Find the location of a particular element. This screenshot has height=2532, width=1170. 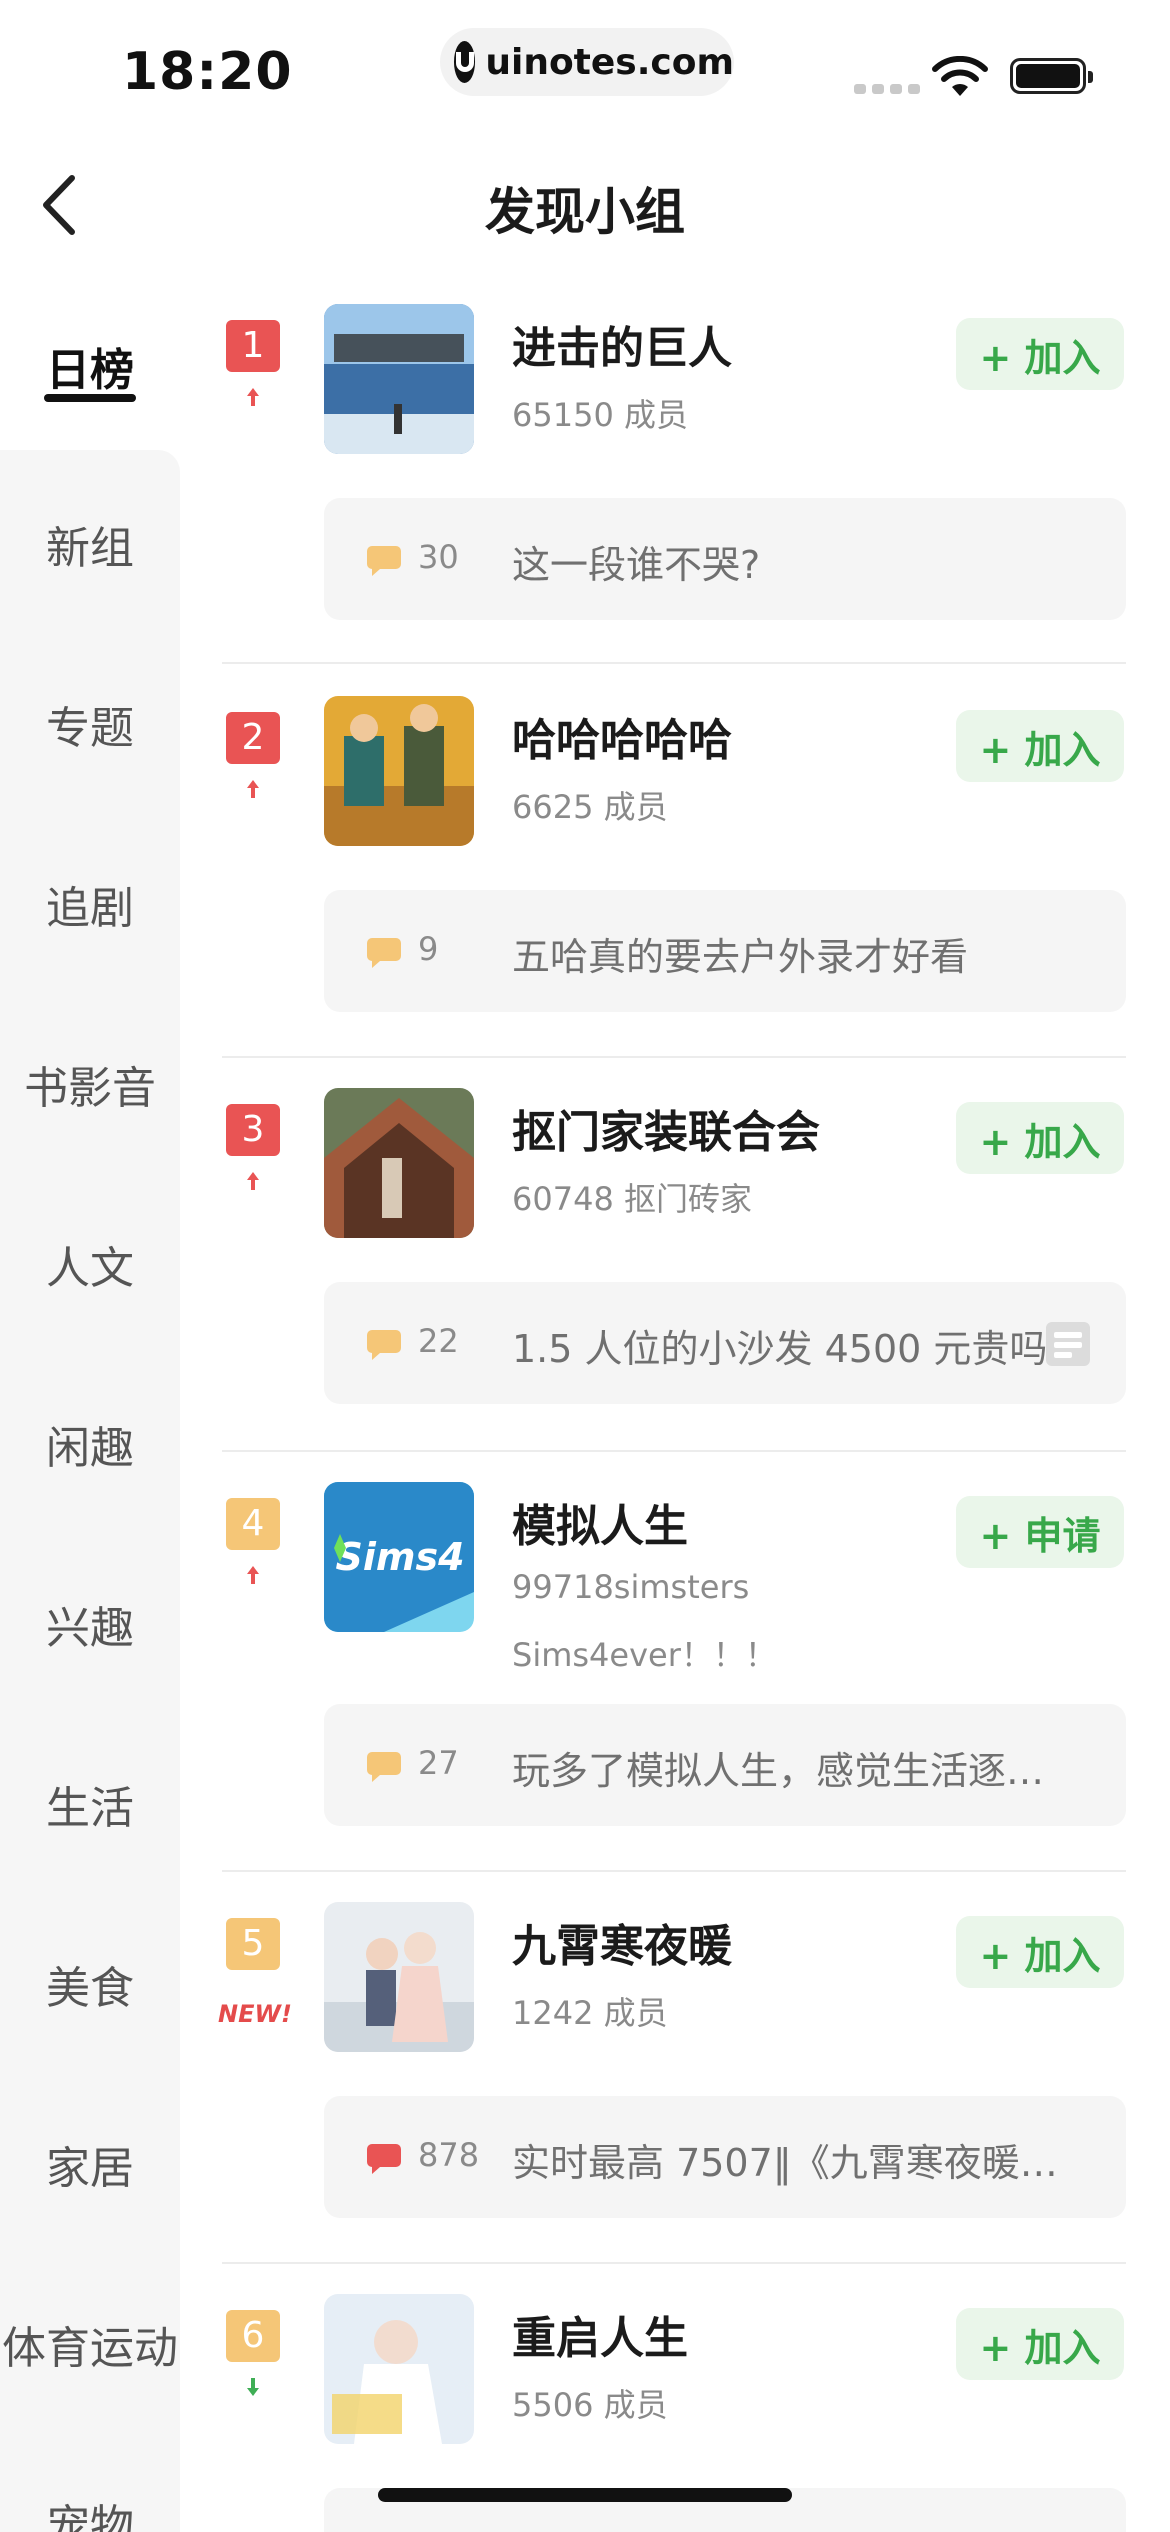

member-count: 1242 成员 is located at coordinates (590, 2013).